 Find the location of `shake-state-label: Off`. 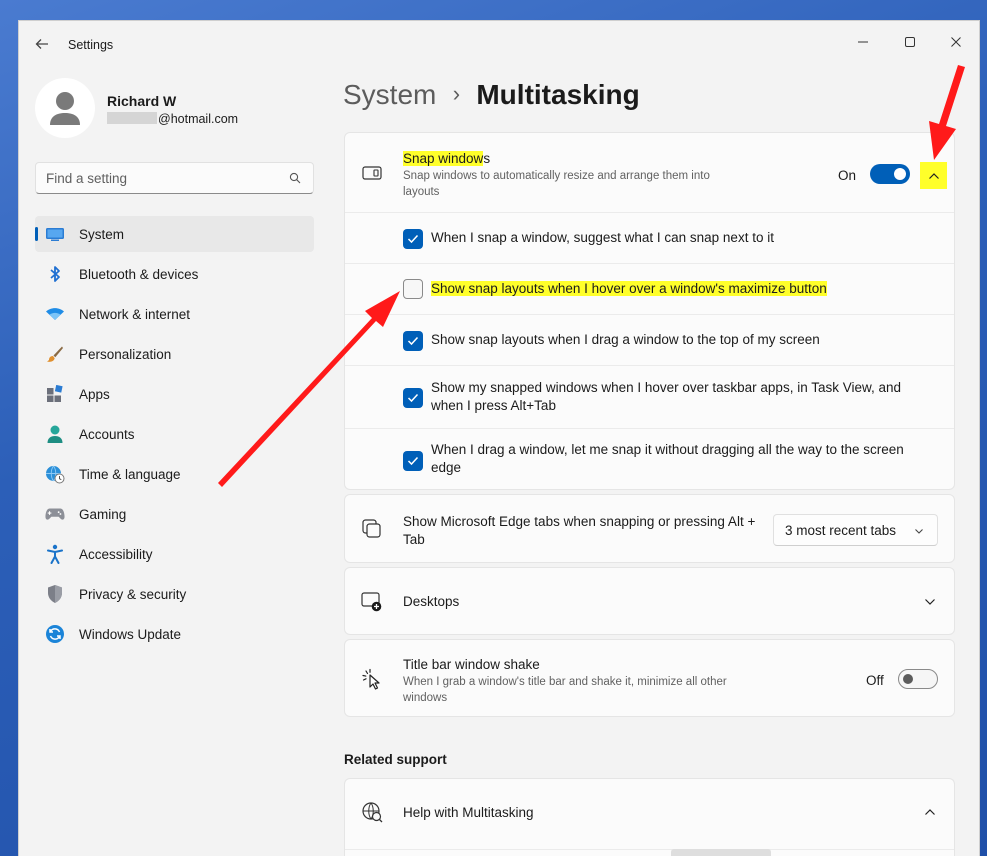

shake-state-label: Off is located at coordinates (875, 680).